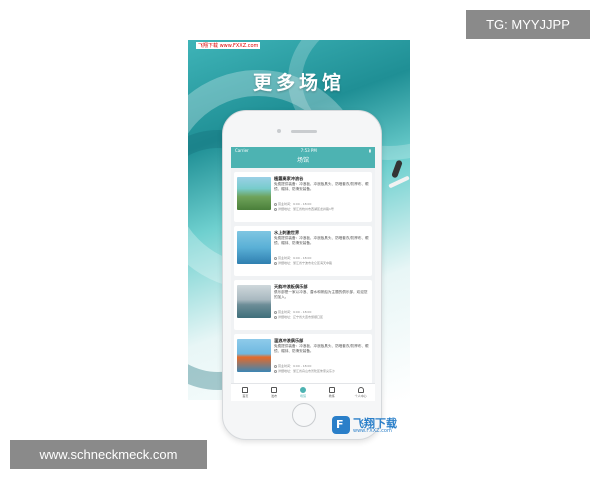  I want to click on address-text: 详细地址：辽宁省大连市旅顺口区, so click(301, 317).